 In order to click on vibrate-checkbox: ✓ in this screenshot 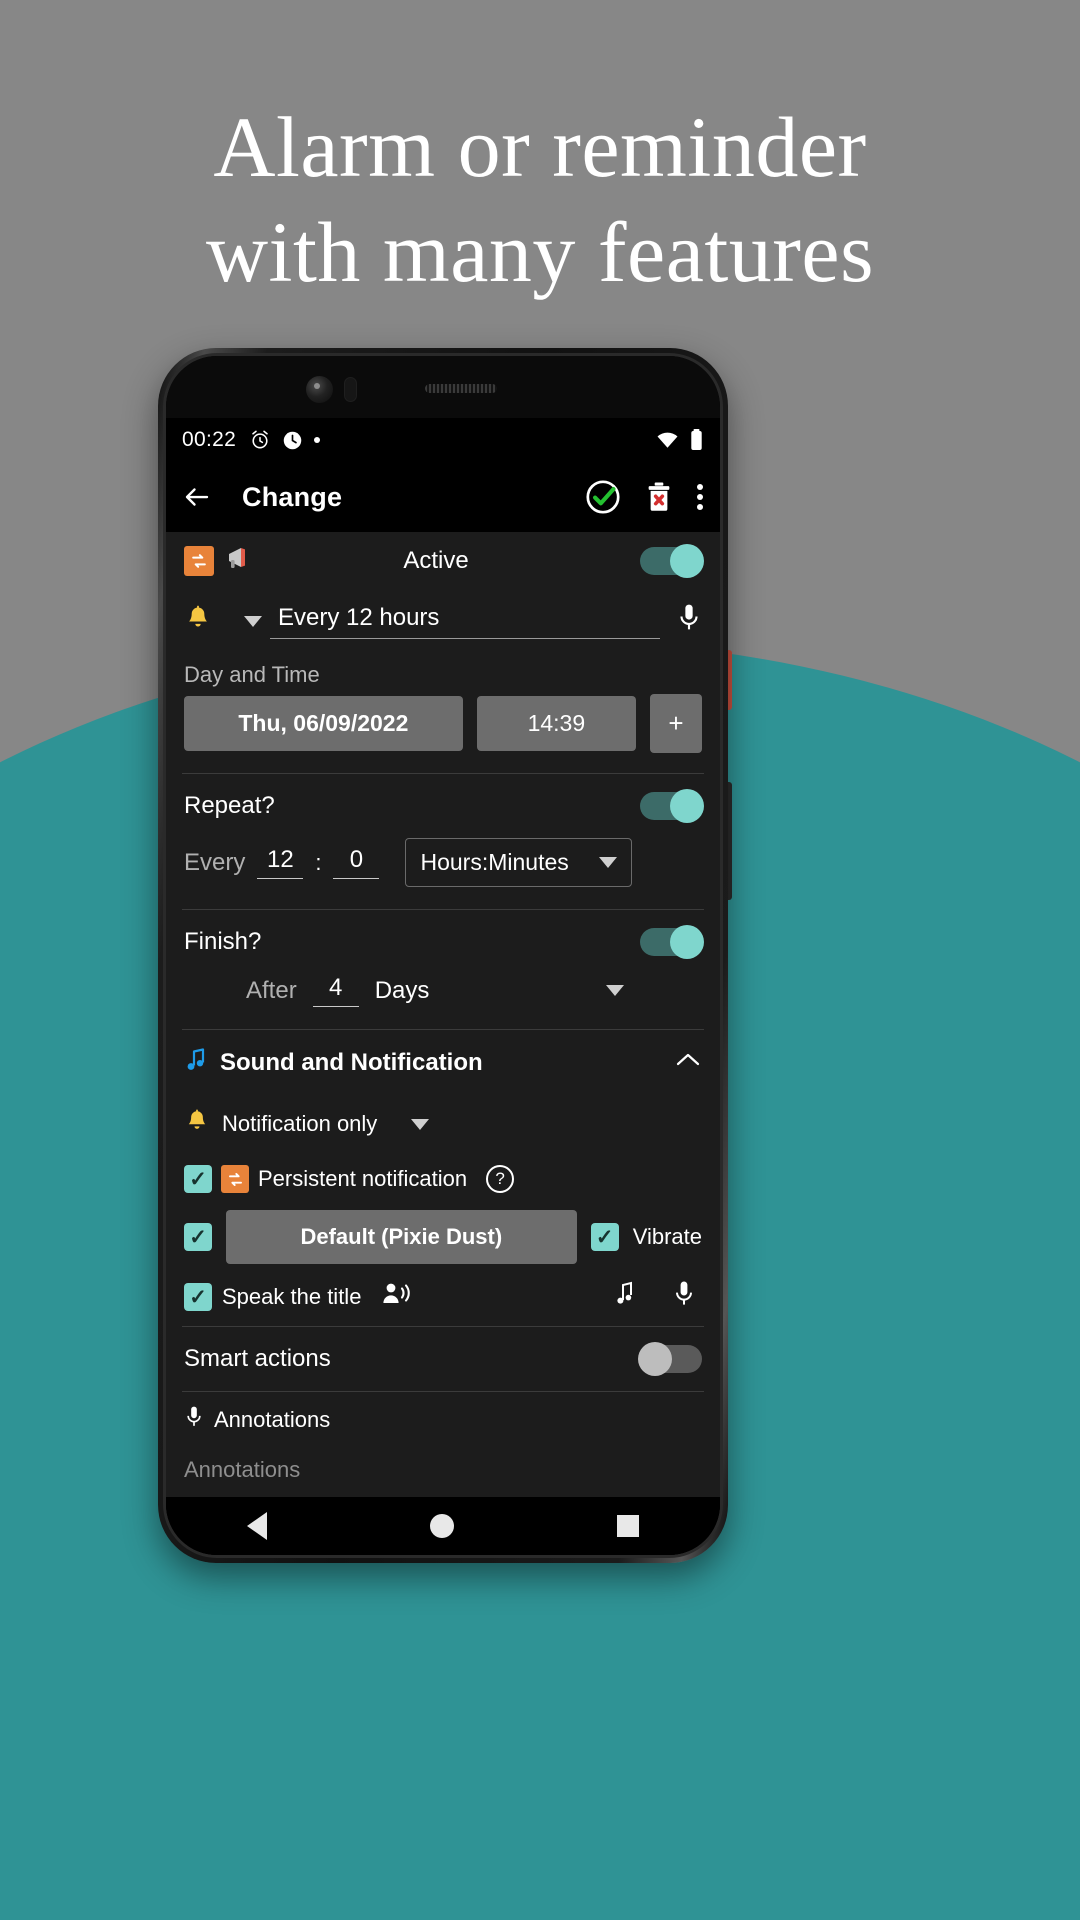, I will do `click(604, 1237)`.